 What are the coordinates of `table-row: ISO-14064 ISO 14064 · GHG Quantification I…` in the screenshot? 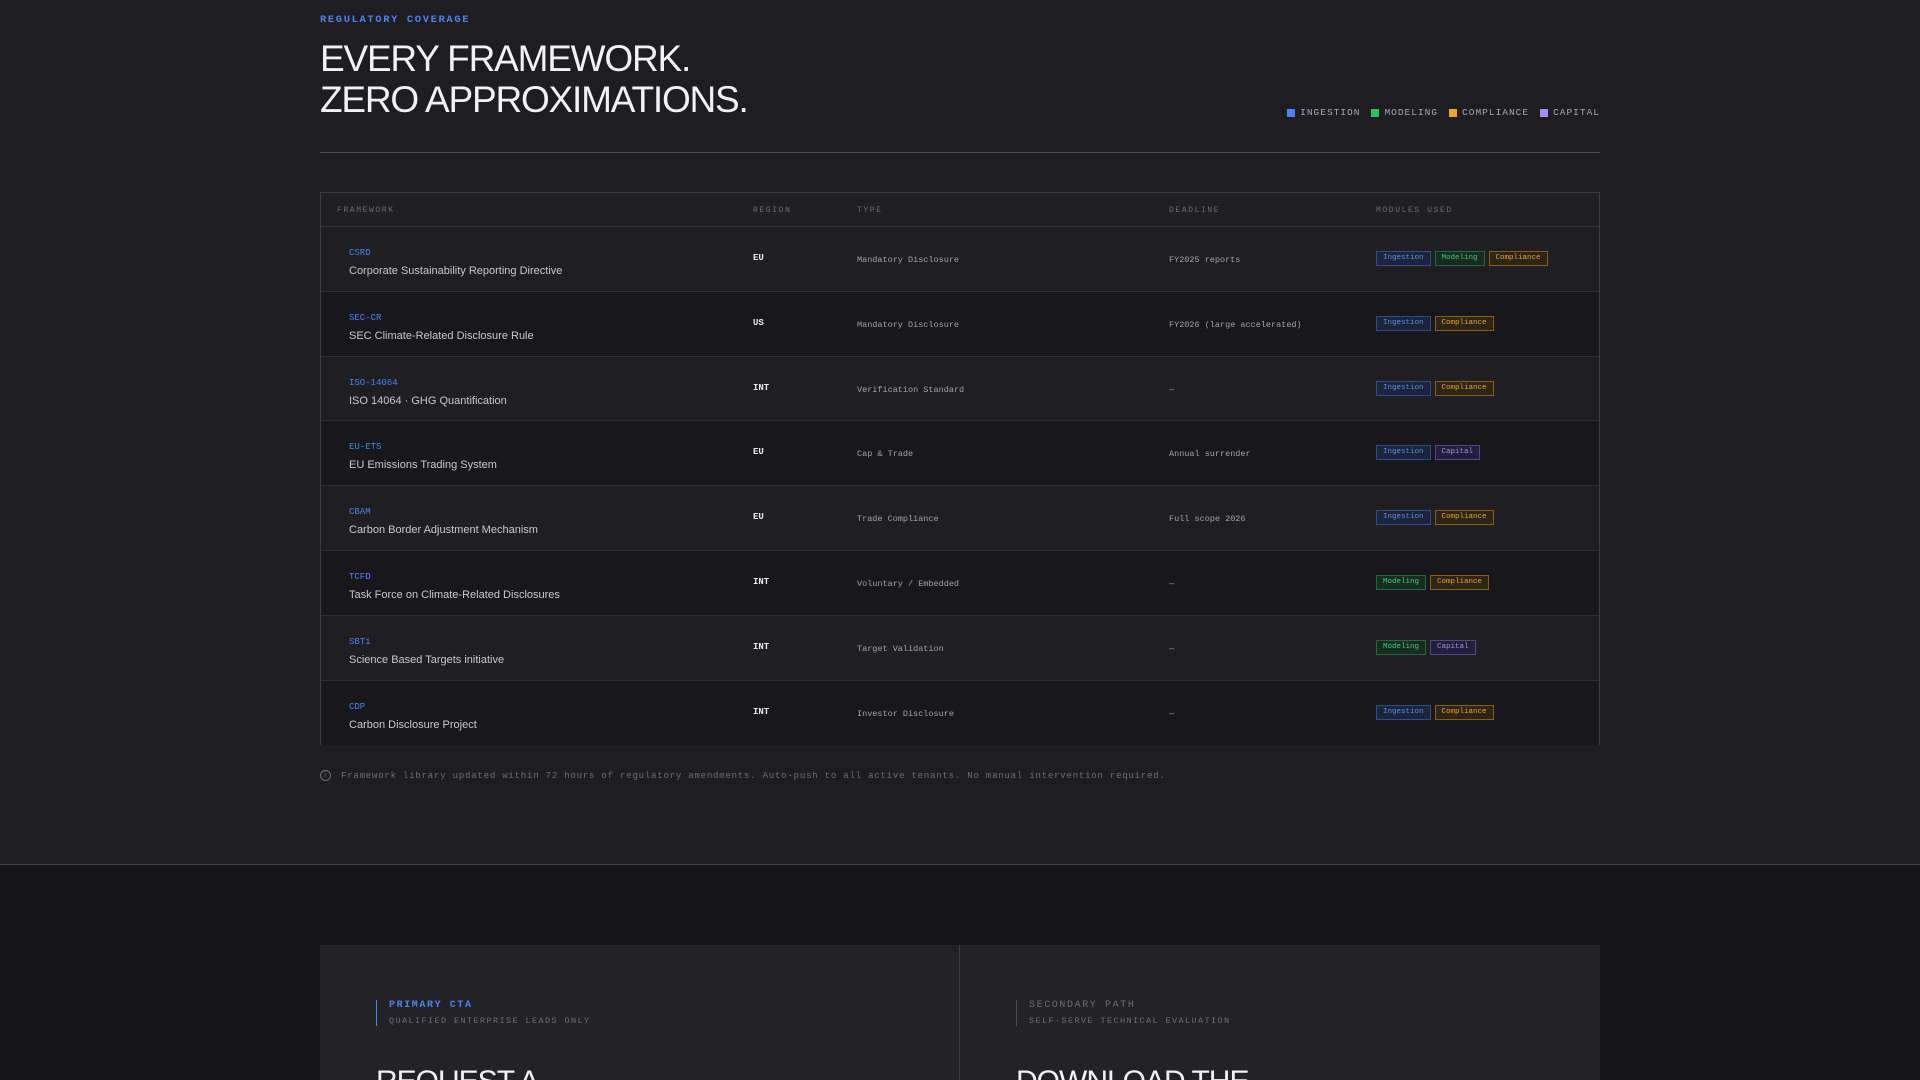 It's located at (960, 389).